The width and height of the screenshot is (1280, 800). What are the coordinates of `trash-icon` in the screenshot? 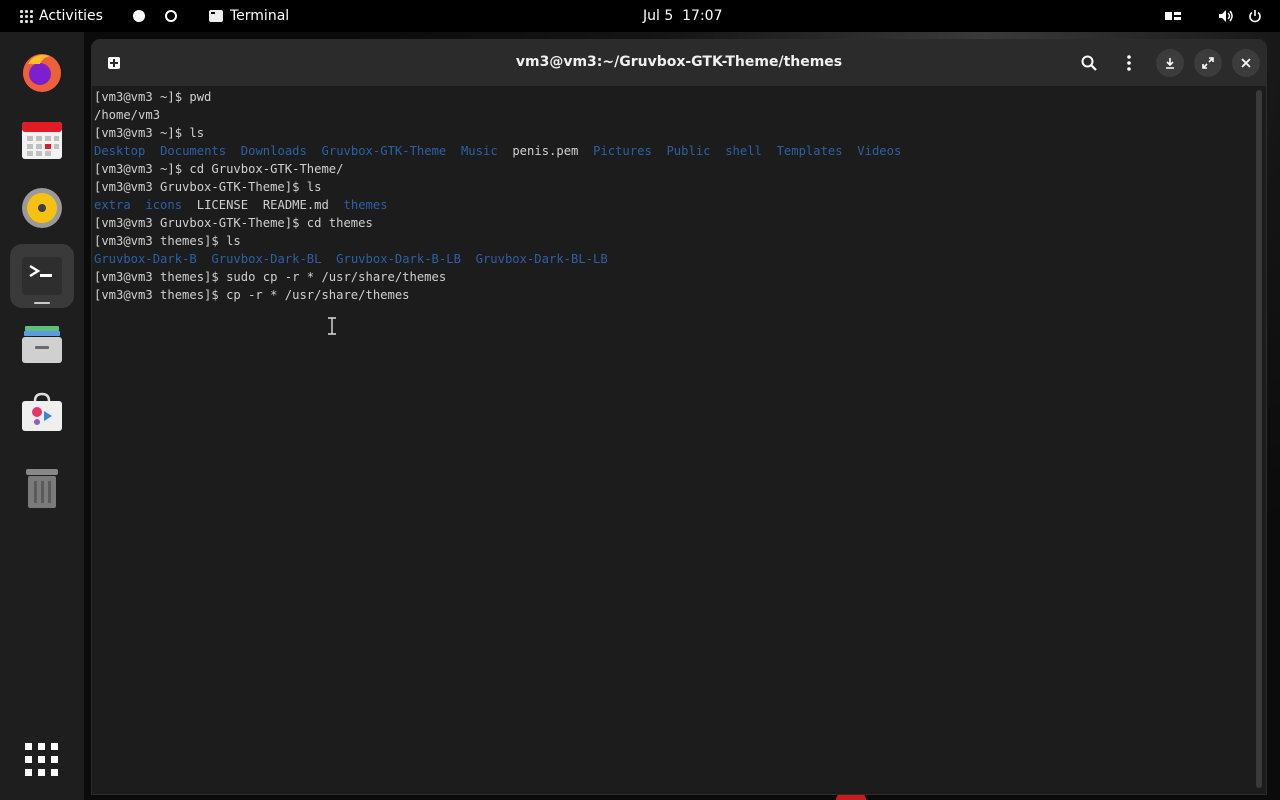 It's located at (42, 488).